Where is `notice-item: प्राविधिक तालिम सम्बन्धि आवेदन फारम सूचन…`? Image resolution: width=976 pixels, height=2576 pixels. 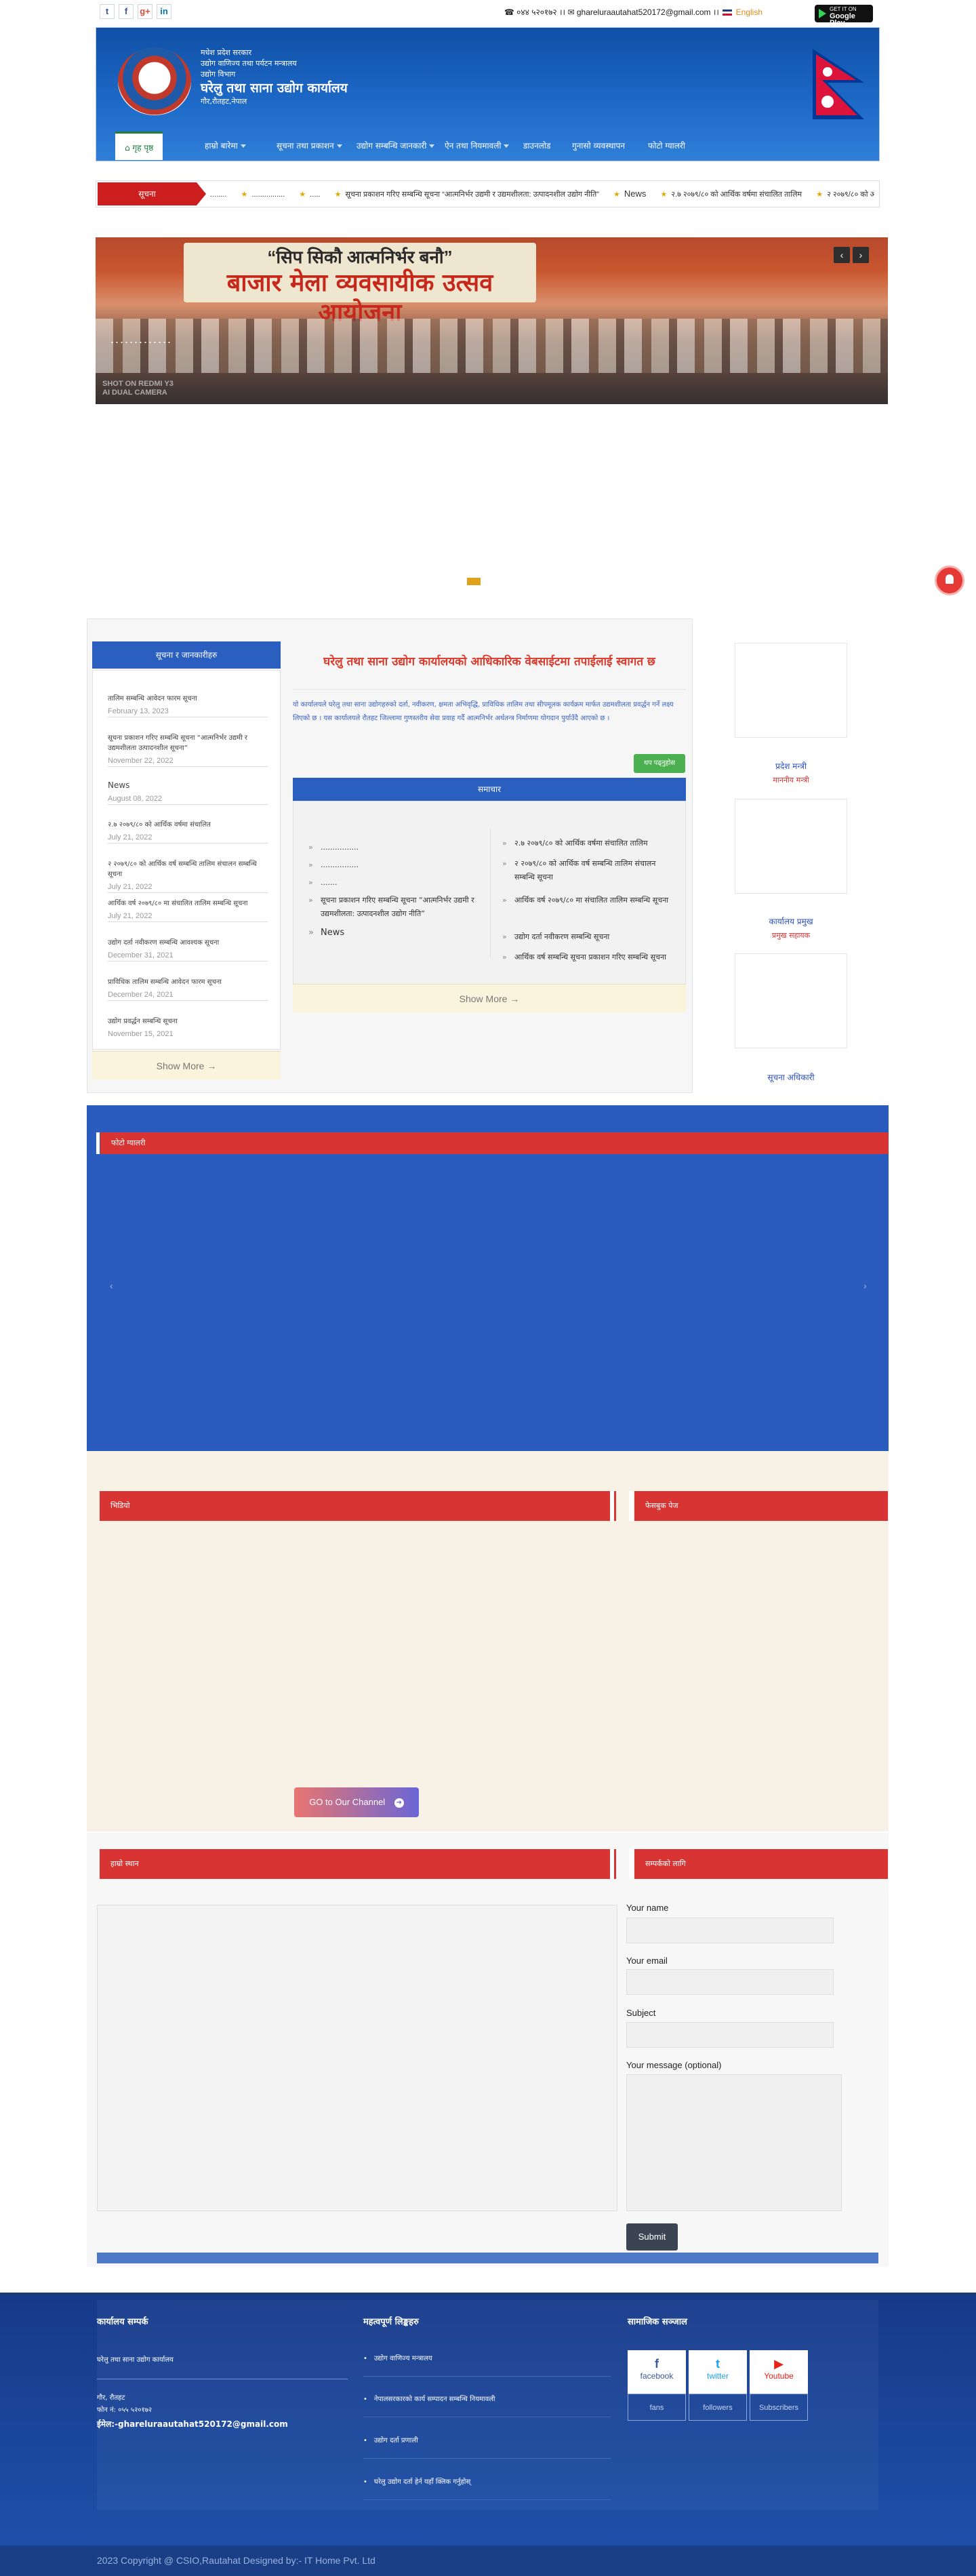
notice-item: प्राविधिक तालिम सम्बन्धि आवेदन फारम सूचन… is located at coordinates (188, 989).